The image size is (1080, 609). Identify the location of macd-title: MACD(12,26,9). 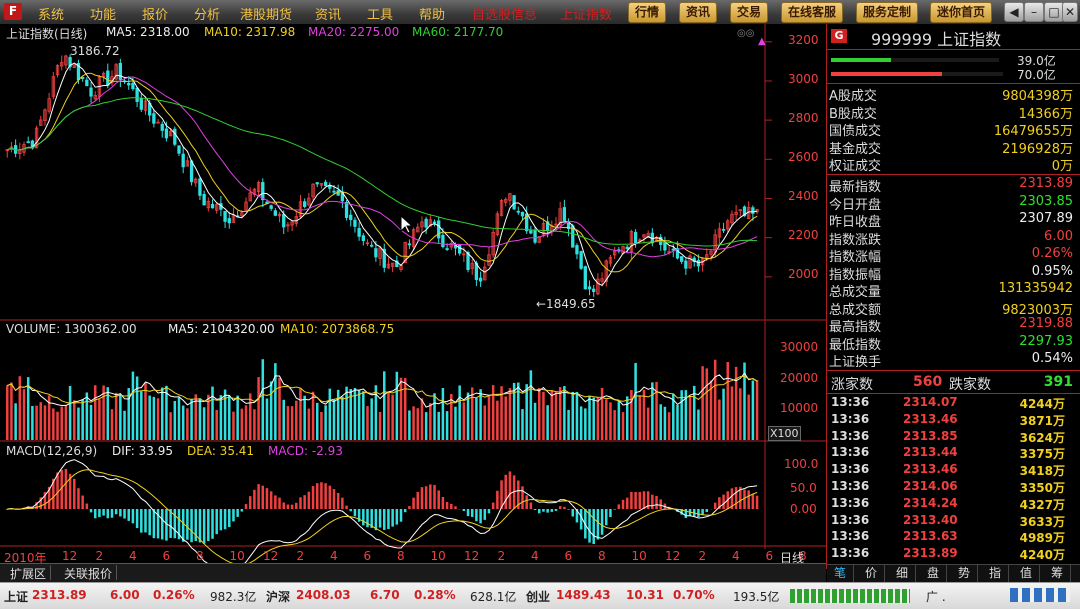
(51, 451).